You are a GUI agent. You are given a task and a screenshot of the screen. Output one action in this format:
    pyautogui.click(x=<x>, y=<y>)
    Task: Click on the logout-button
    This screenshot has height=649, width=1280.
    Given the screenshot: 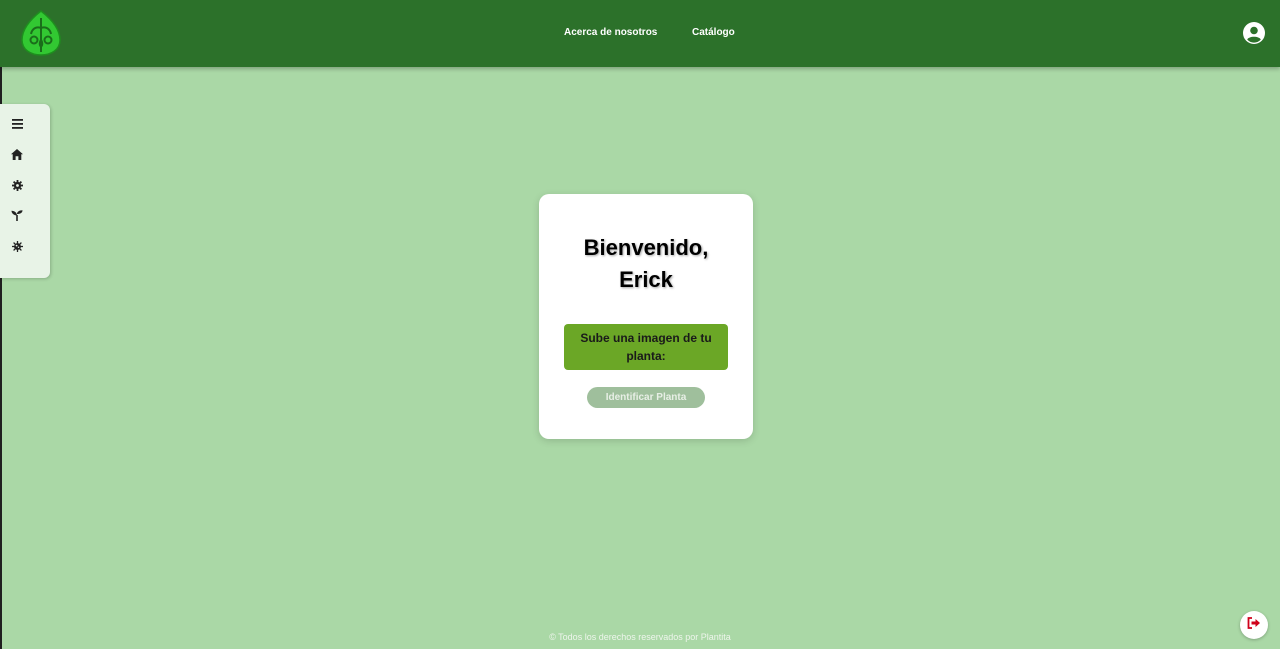 What is the action you would take?
    pyautogui.click(x=1254, y=625)
    